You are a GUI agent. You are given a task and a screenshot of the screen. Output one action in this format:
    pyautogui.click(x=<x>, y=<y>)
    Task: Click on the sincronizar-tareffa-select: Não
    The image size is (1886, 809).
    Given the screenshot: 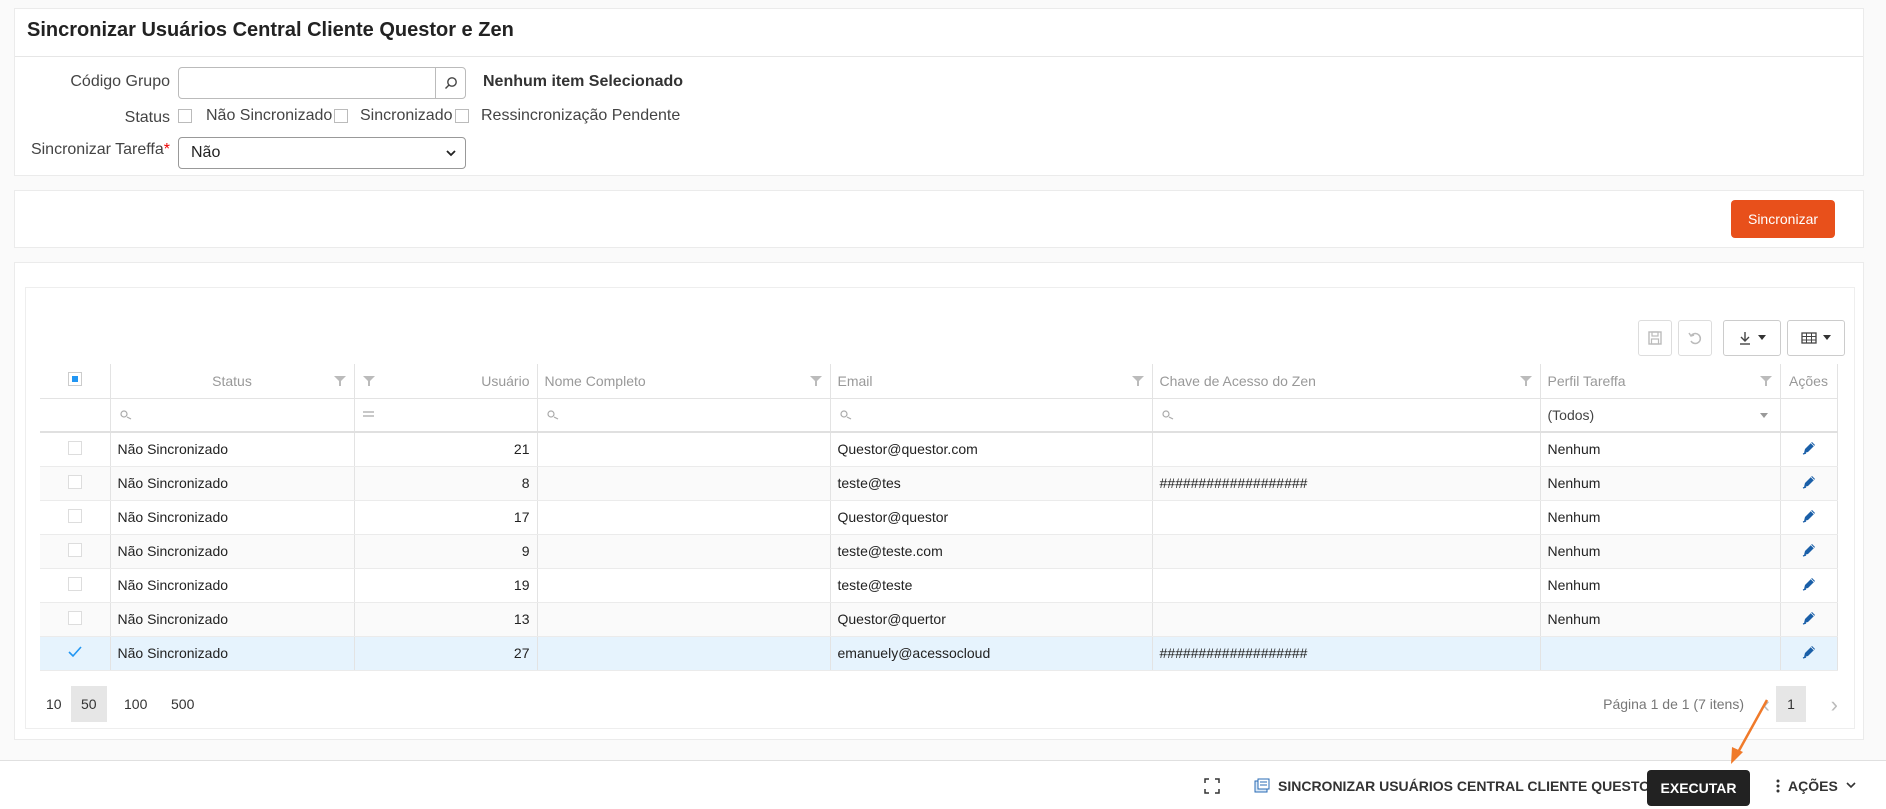 What is the action you would take?
    pyautogui.click(x=322, y=153)
    